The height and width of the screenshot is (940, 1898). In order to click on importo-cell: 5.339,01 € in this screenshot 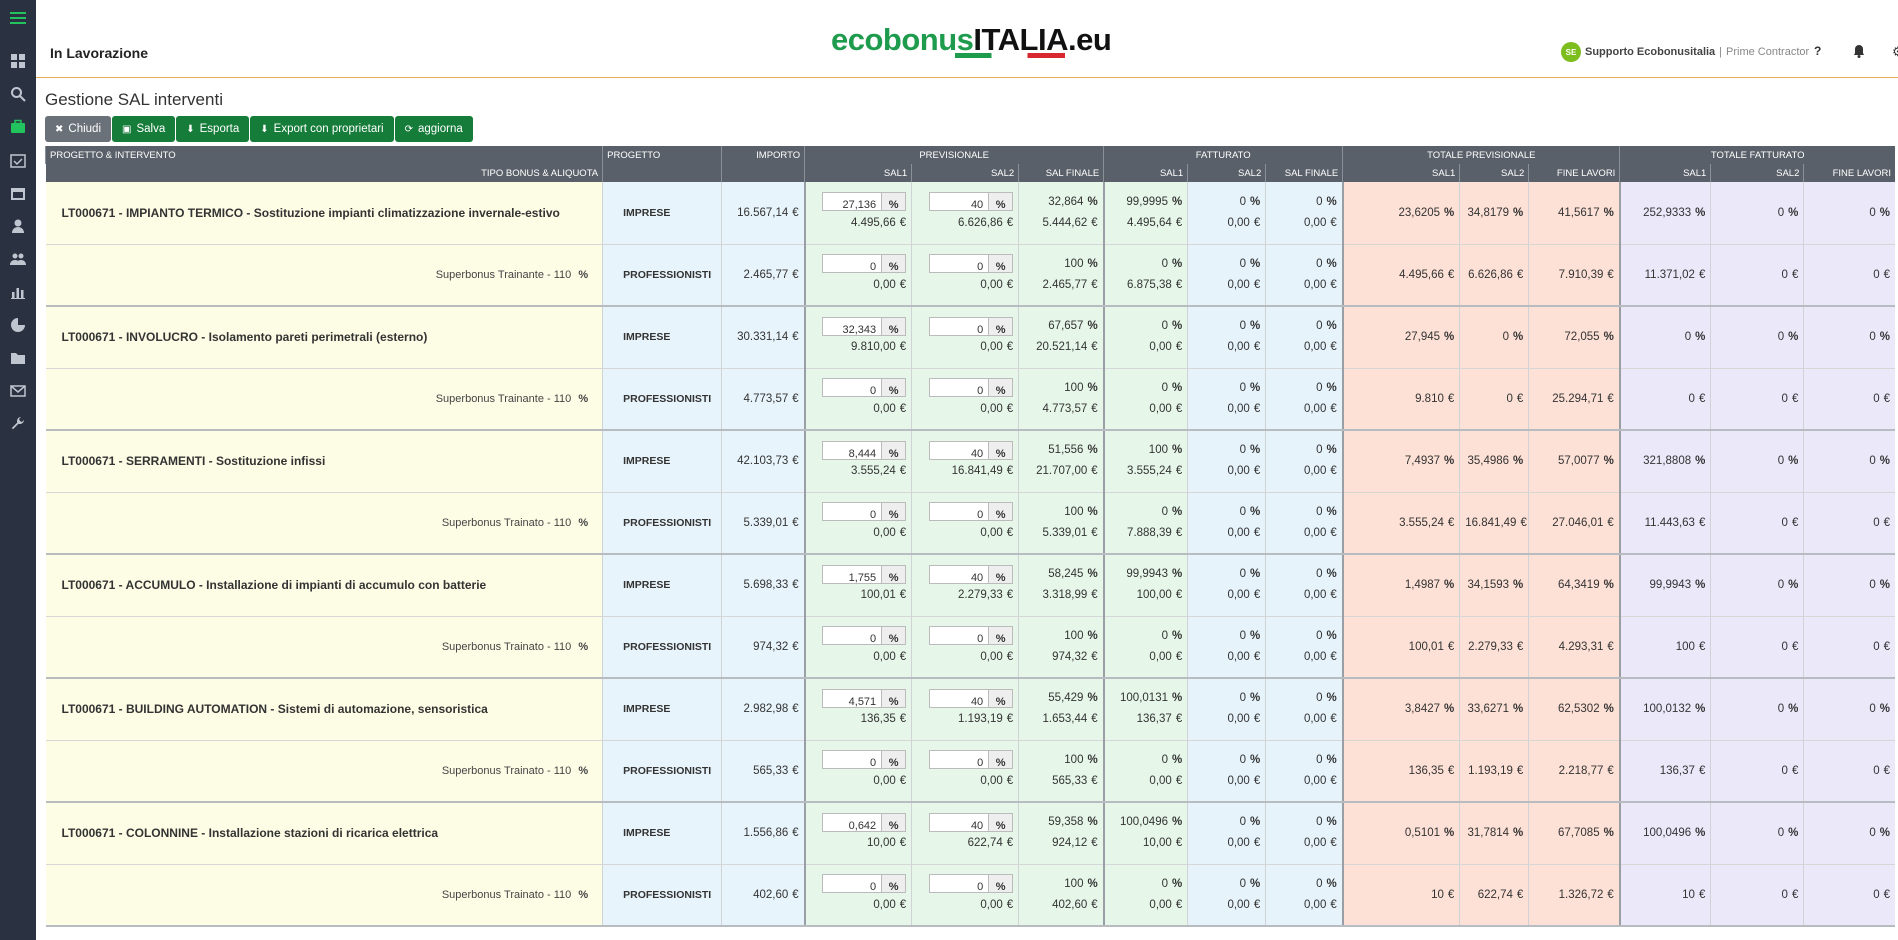, I will do `click(763, 523)`.